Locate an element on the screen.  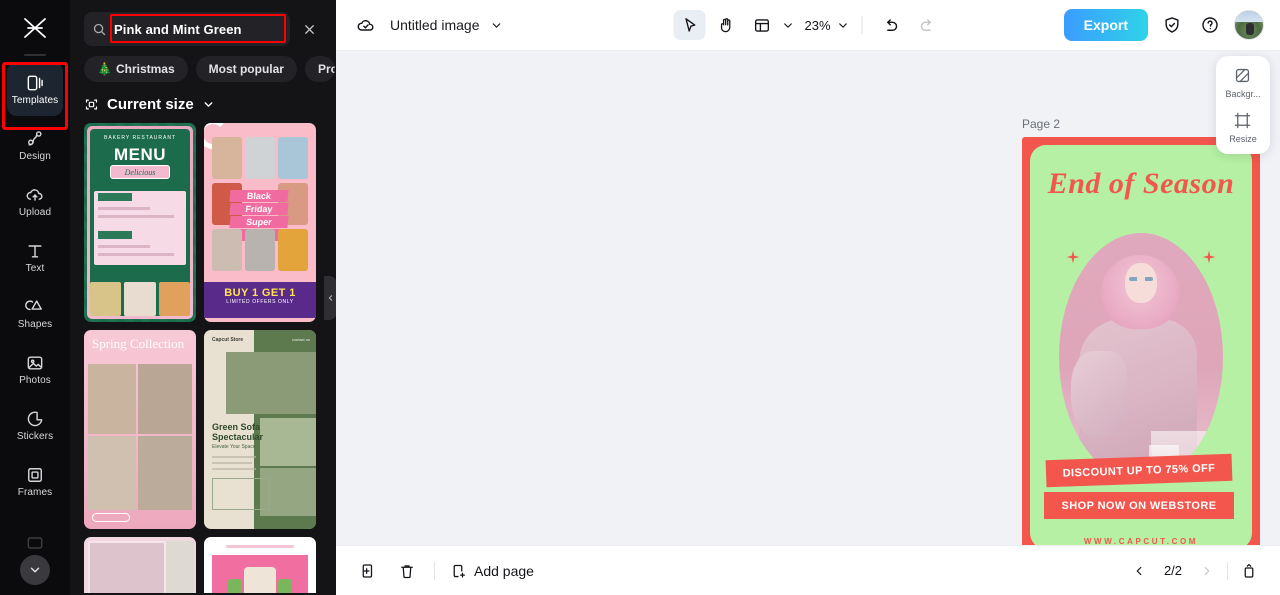
document-title: Untitled image is located at coordinates (435, 25).